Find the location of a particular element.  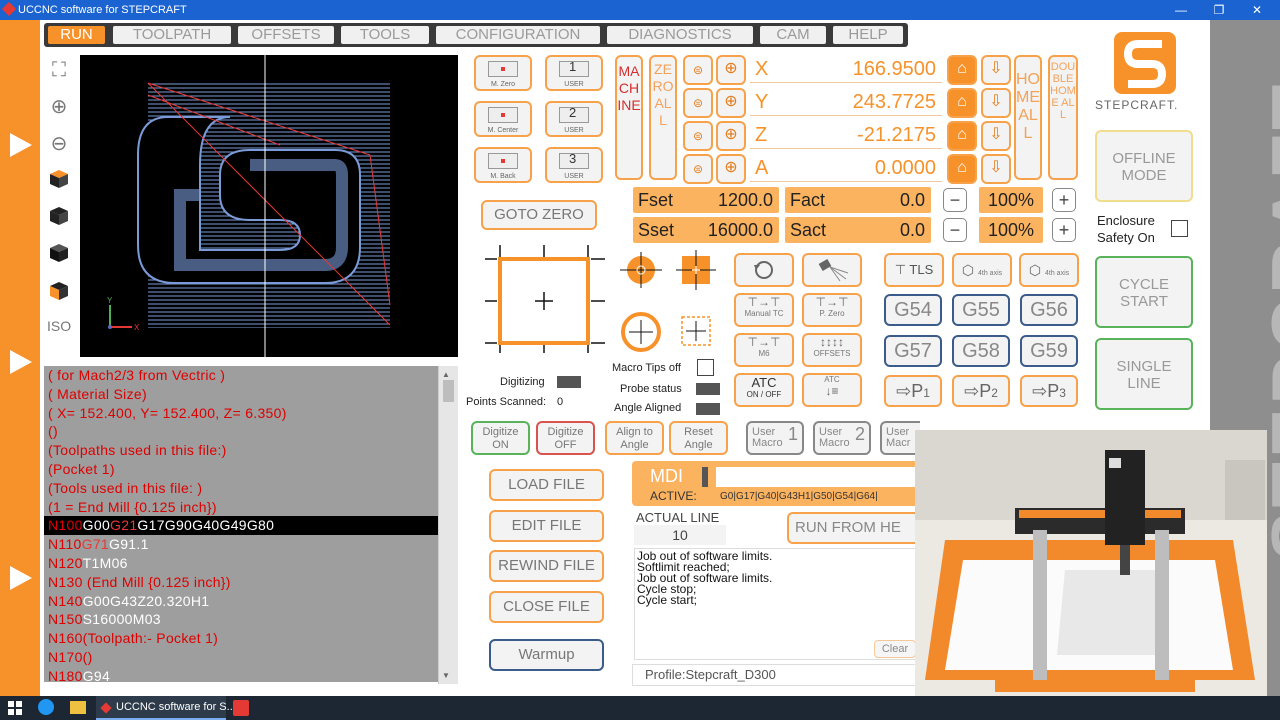

edge-browser-icon is located at coordinates (46, 707).